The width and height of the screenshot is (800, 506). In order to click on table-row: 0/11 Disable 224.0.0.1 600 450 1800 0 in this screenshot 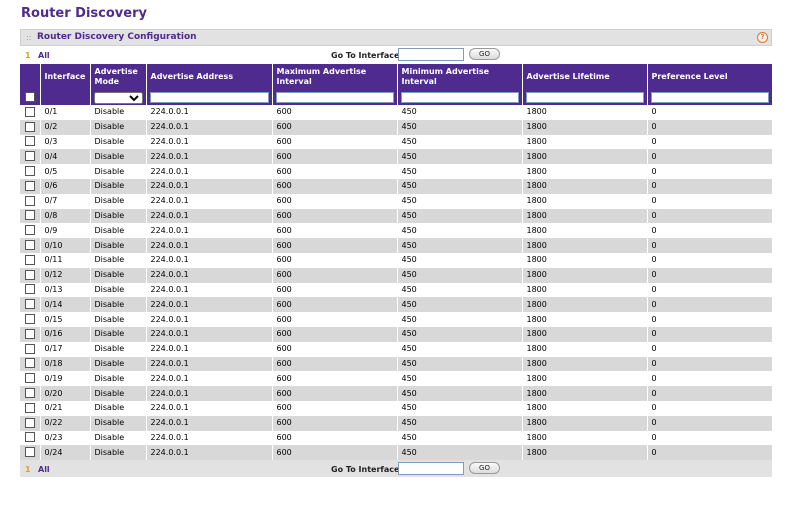, I will do `click(396, 260)`.